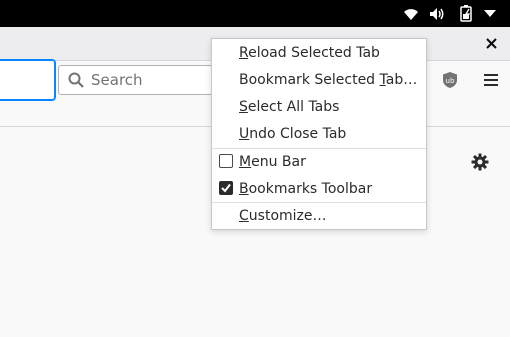  What do you see at coordinates (226, 188) in the screenshot?
I see `checked-checkbox-icon` at bounding box center [226, 188].